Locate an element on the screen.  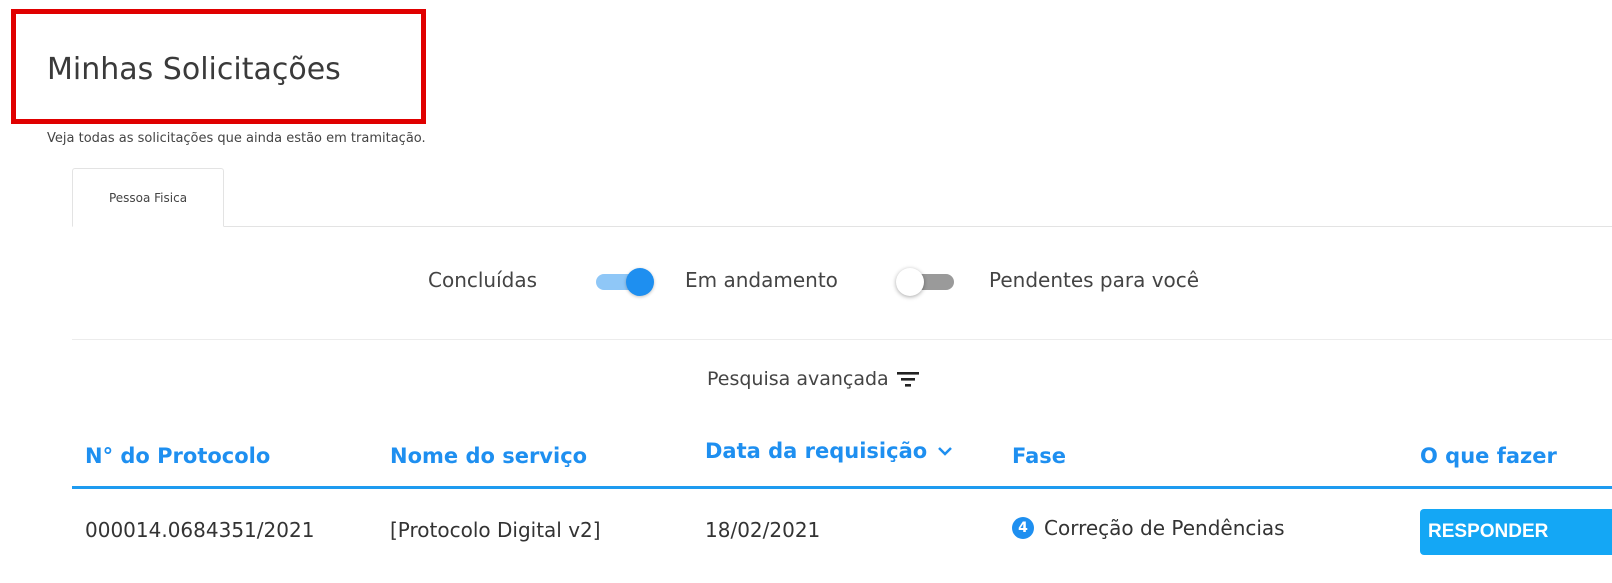
phase-number-badge: 4 is located at coordinates (1023, 528).